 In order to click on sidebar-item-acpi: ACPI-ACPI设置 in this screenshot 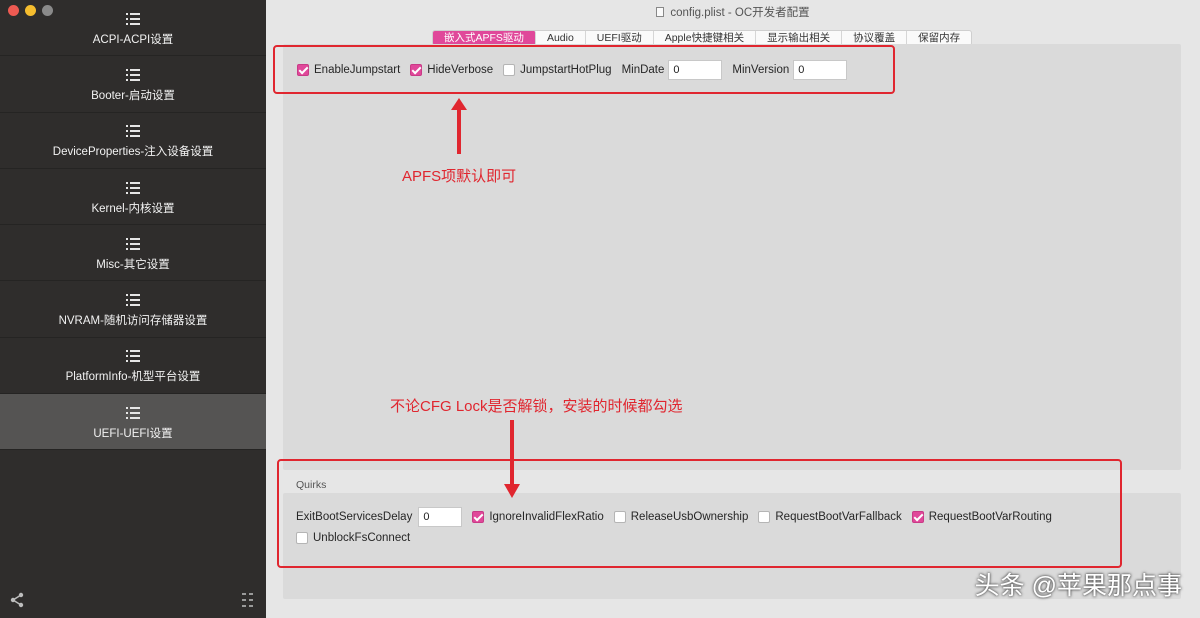, I will do `click(133, 28)`.